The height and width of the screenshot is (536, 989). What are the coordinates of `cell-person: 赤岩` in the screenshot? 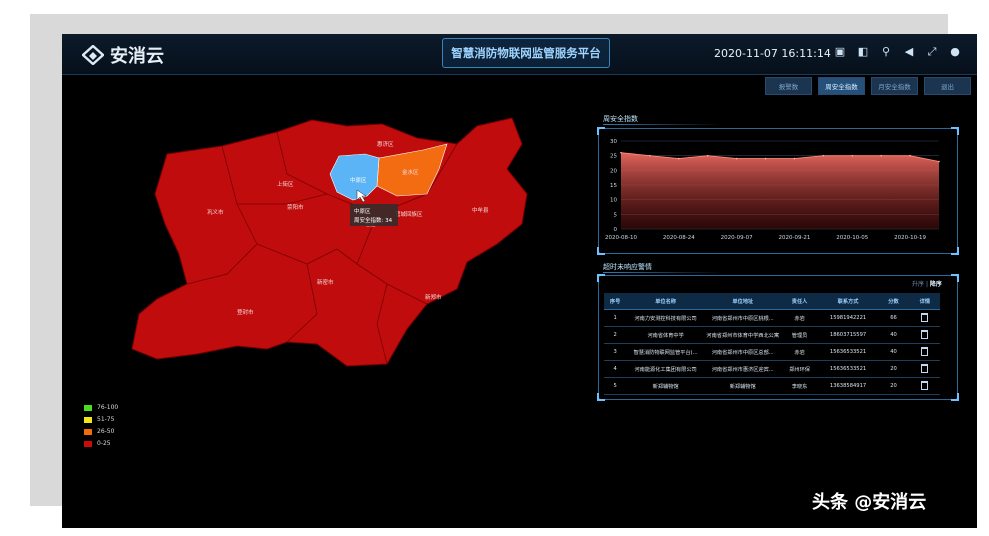 It's located at (799, 318).